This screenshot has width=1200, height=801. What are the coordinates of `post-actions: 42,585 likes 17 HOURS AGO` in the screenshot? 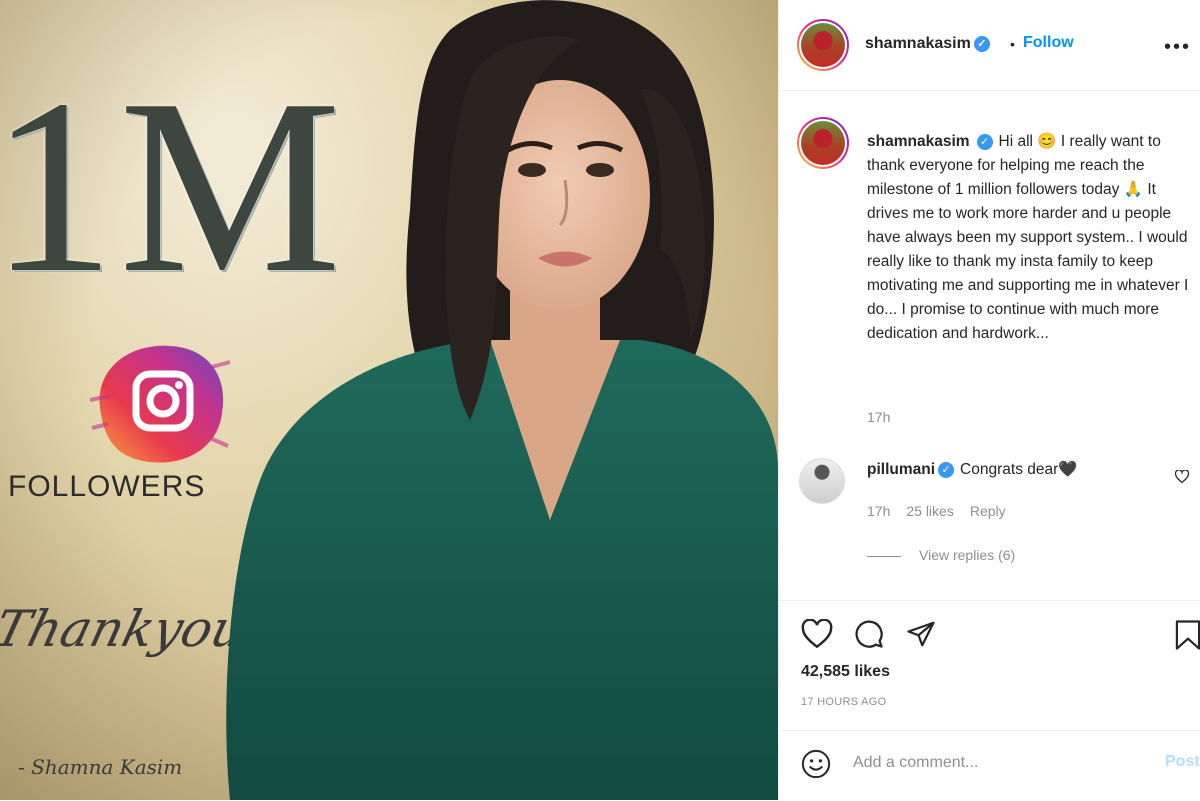 It's located at (989, 665).